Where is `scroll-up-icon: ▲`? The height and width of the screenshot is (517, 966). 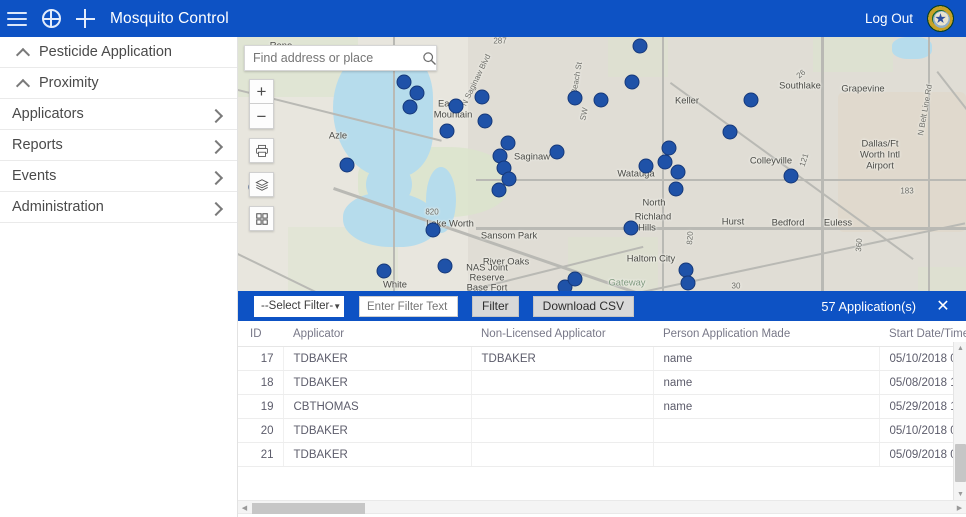 scroll-up-icon: ▲ is located at coordinates (960, 348).